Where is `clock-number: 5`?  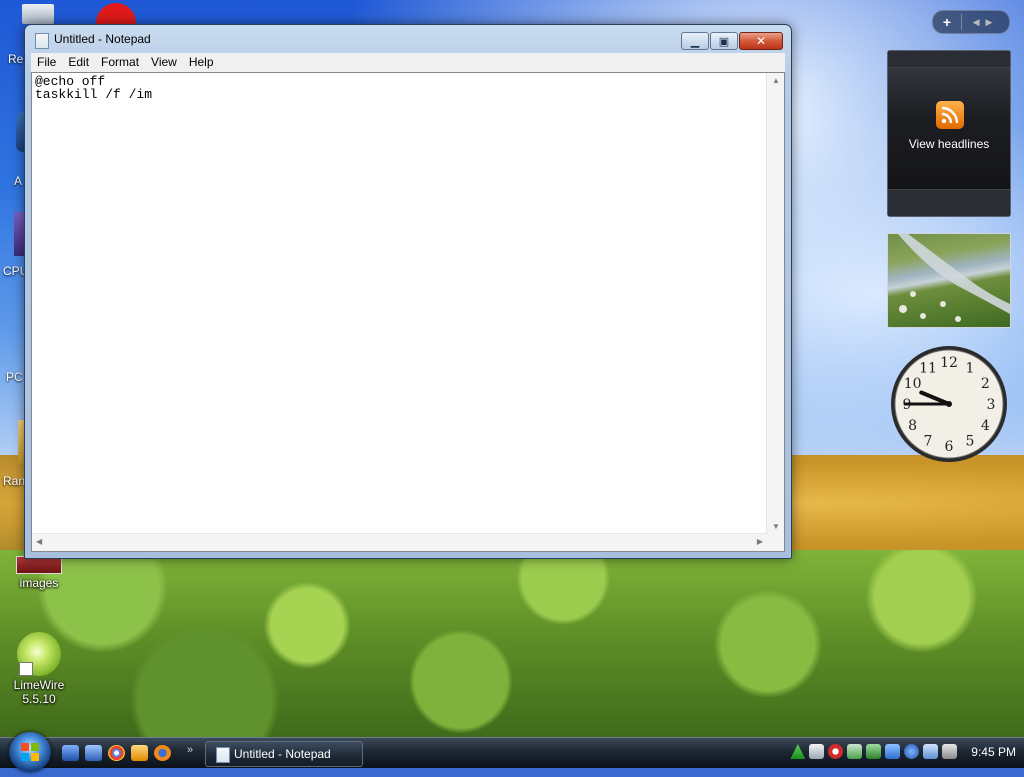 clock-number: 5 is located at coordinates (970, 441).